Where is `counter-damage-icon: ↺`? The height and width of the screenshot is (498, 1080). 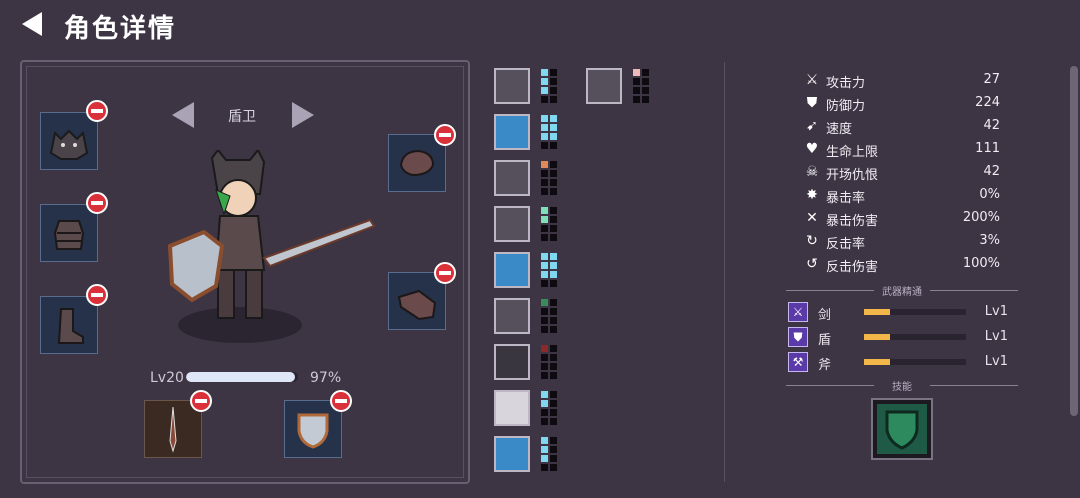
counter-damage-icon: ↺ is located at coordinates (812, 264).